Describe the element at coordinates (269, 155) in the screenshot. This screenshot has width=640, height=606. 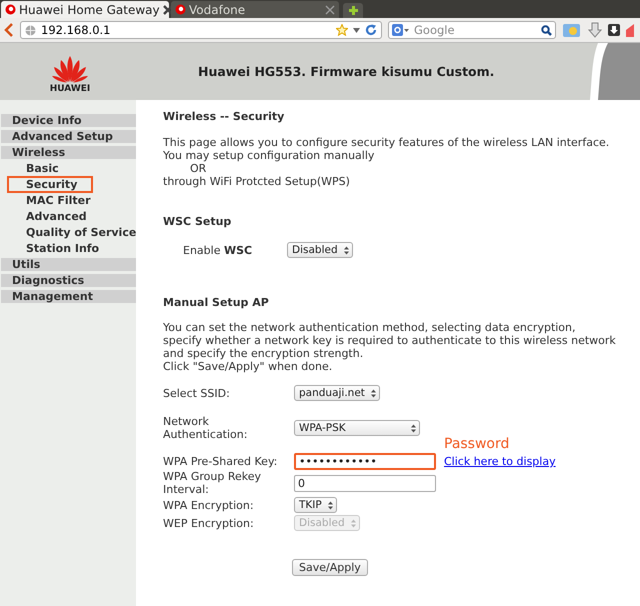
I see `intro-text: You may setup configuration manually` at that location.